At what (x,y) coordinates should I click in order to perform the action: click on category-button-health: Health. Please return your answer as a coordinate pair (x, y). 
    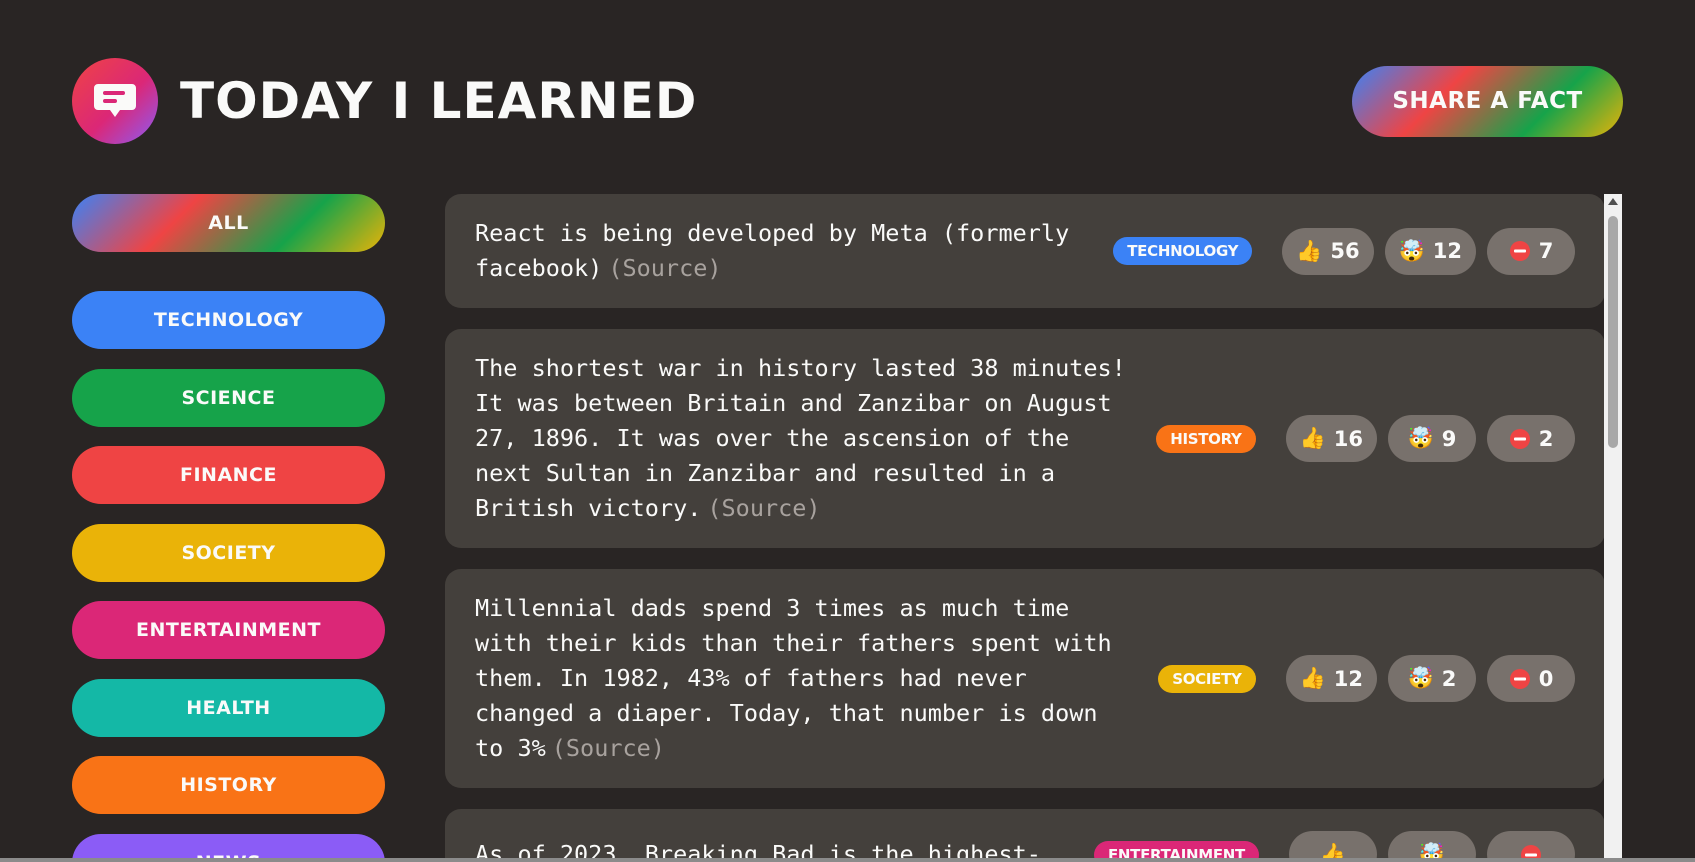
    Looking at the image, I should click on (228, 707).